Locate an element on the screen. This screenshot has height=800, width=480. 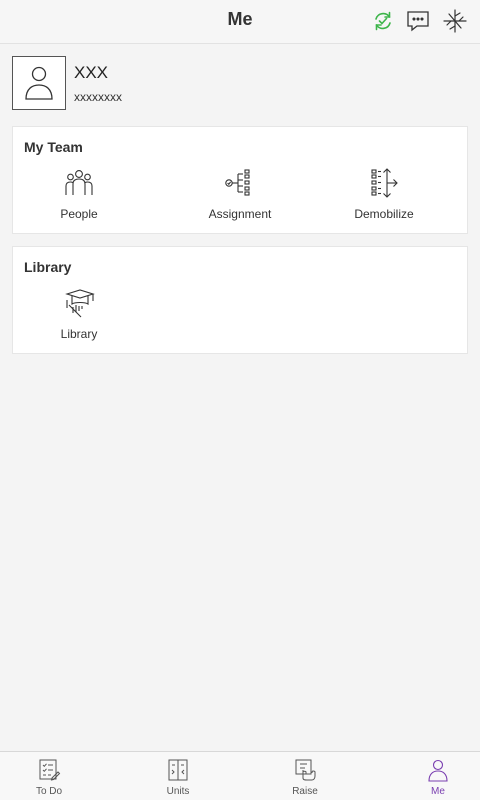
units-icon is located at coordinates (178, 770).